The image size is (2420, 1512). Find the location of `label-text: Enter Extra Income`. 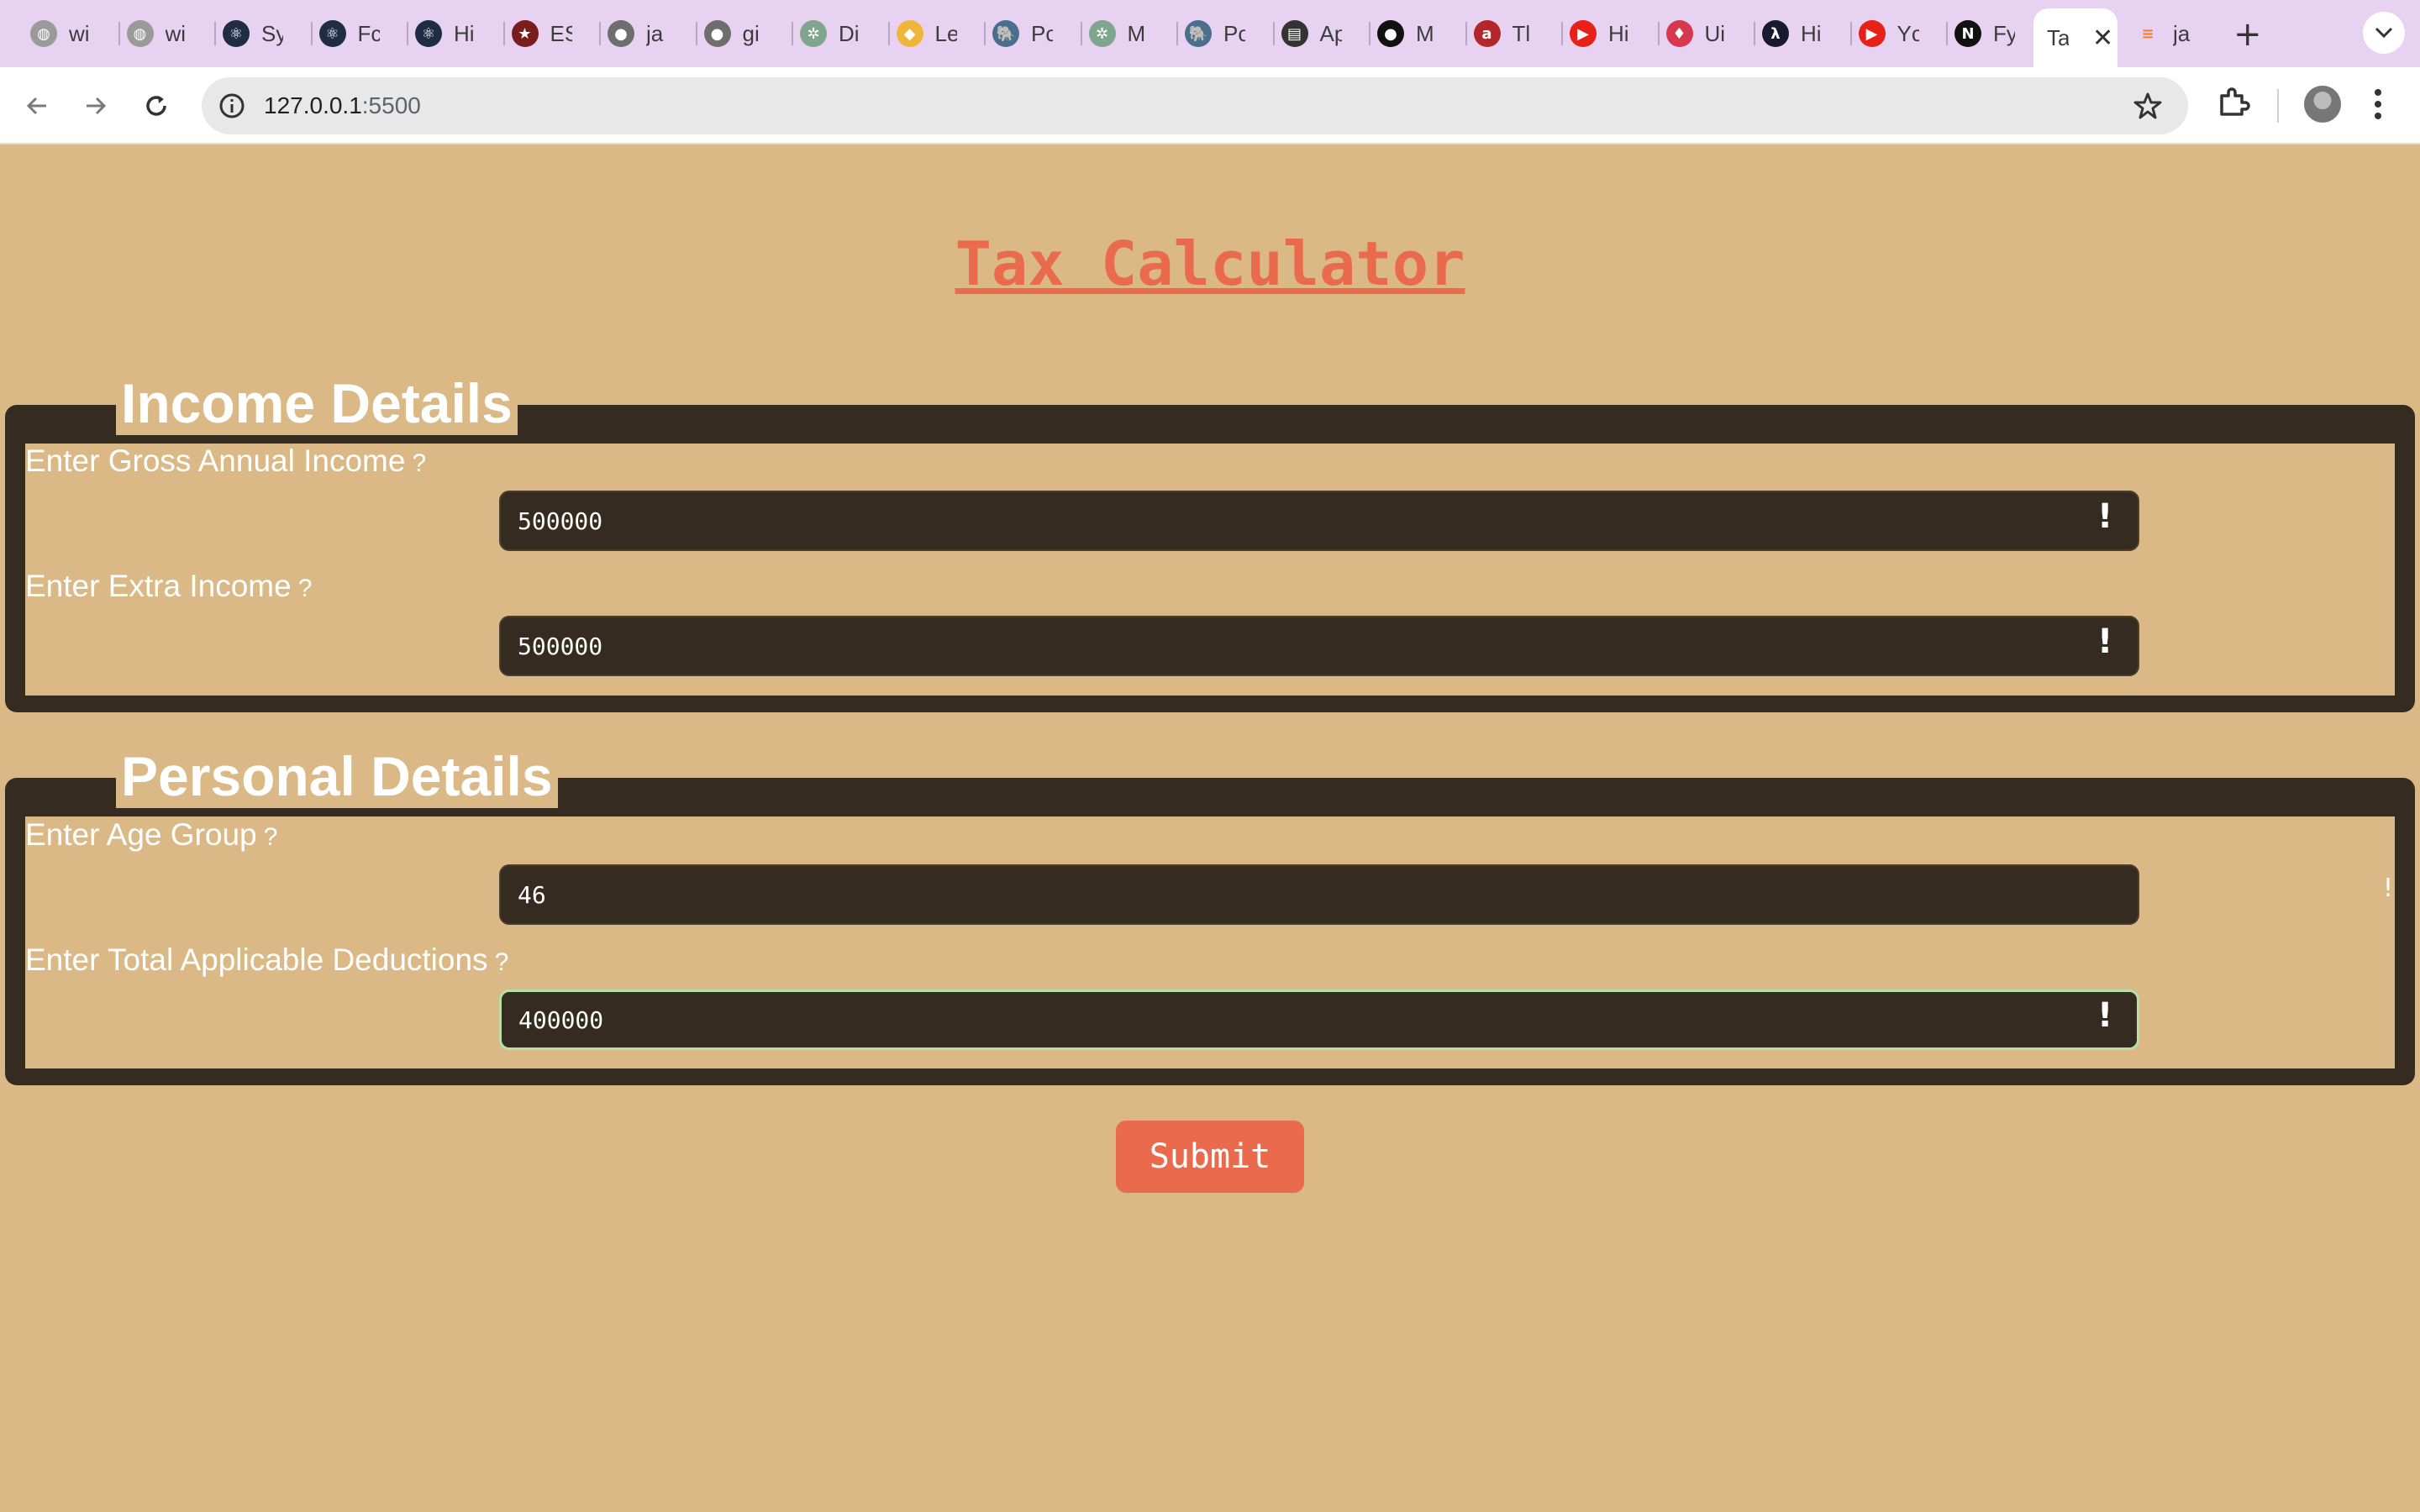

label-text: Enter Extra Income is located at coordinates (158, 586).